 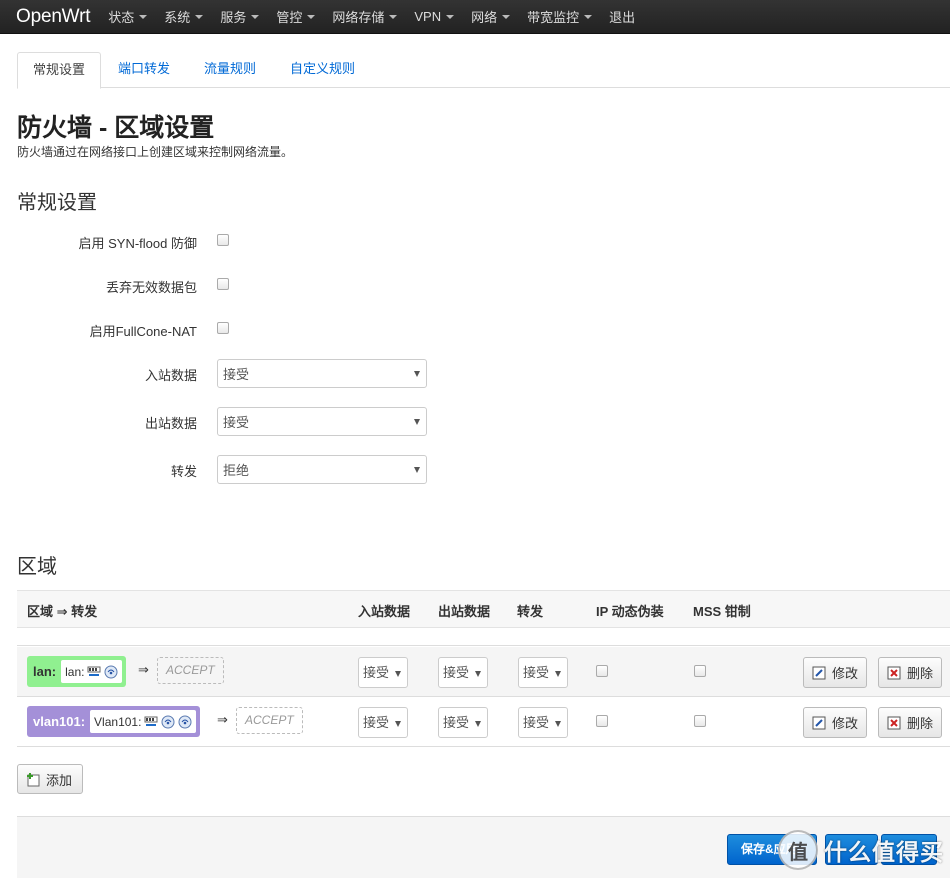 I want to click on nav-status: 状态, so click(x=128, y=16).